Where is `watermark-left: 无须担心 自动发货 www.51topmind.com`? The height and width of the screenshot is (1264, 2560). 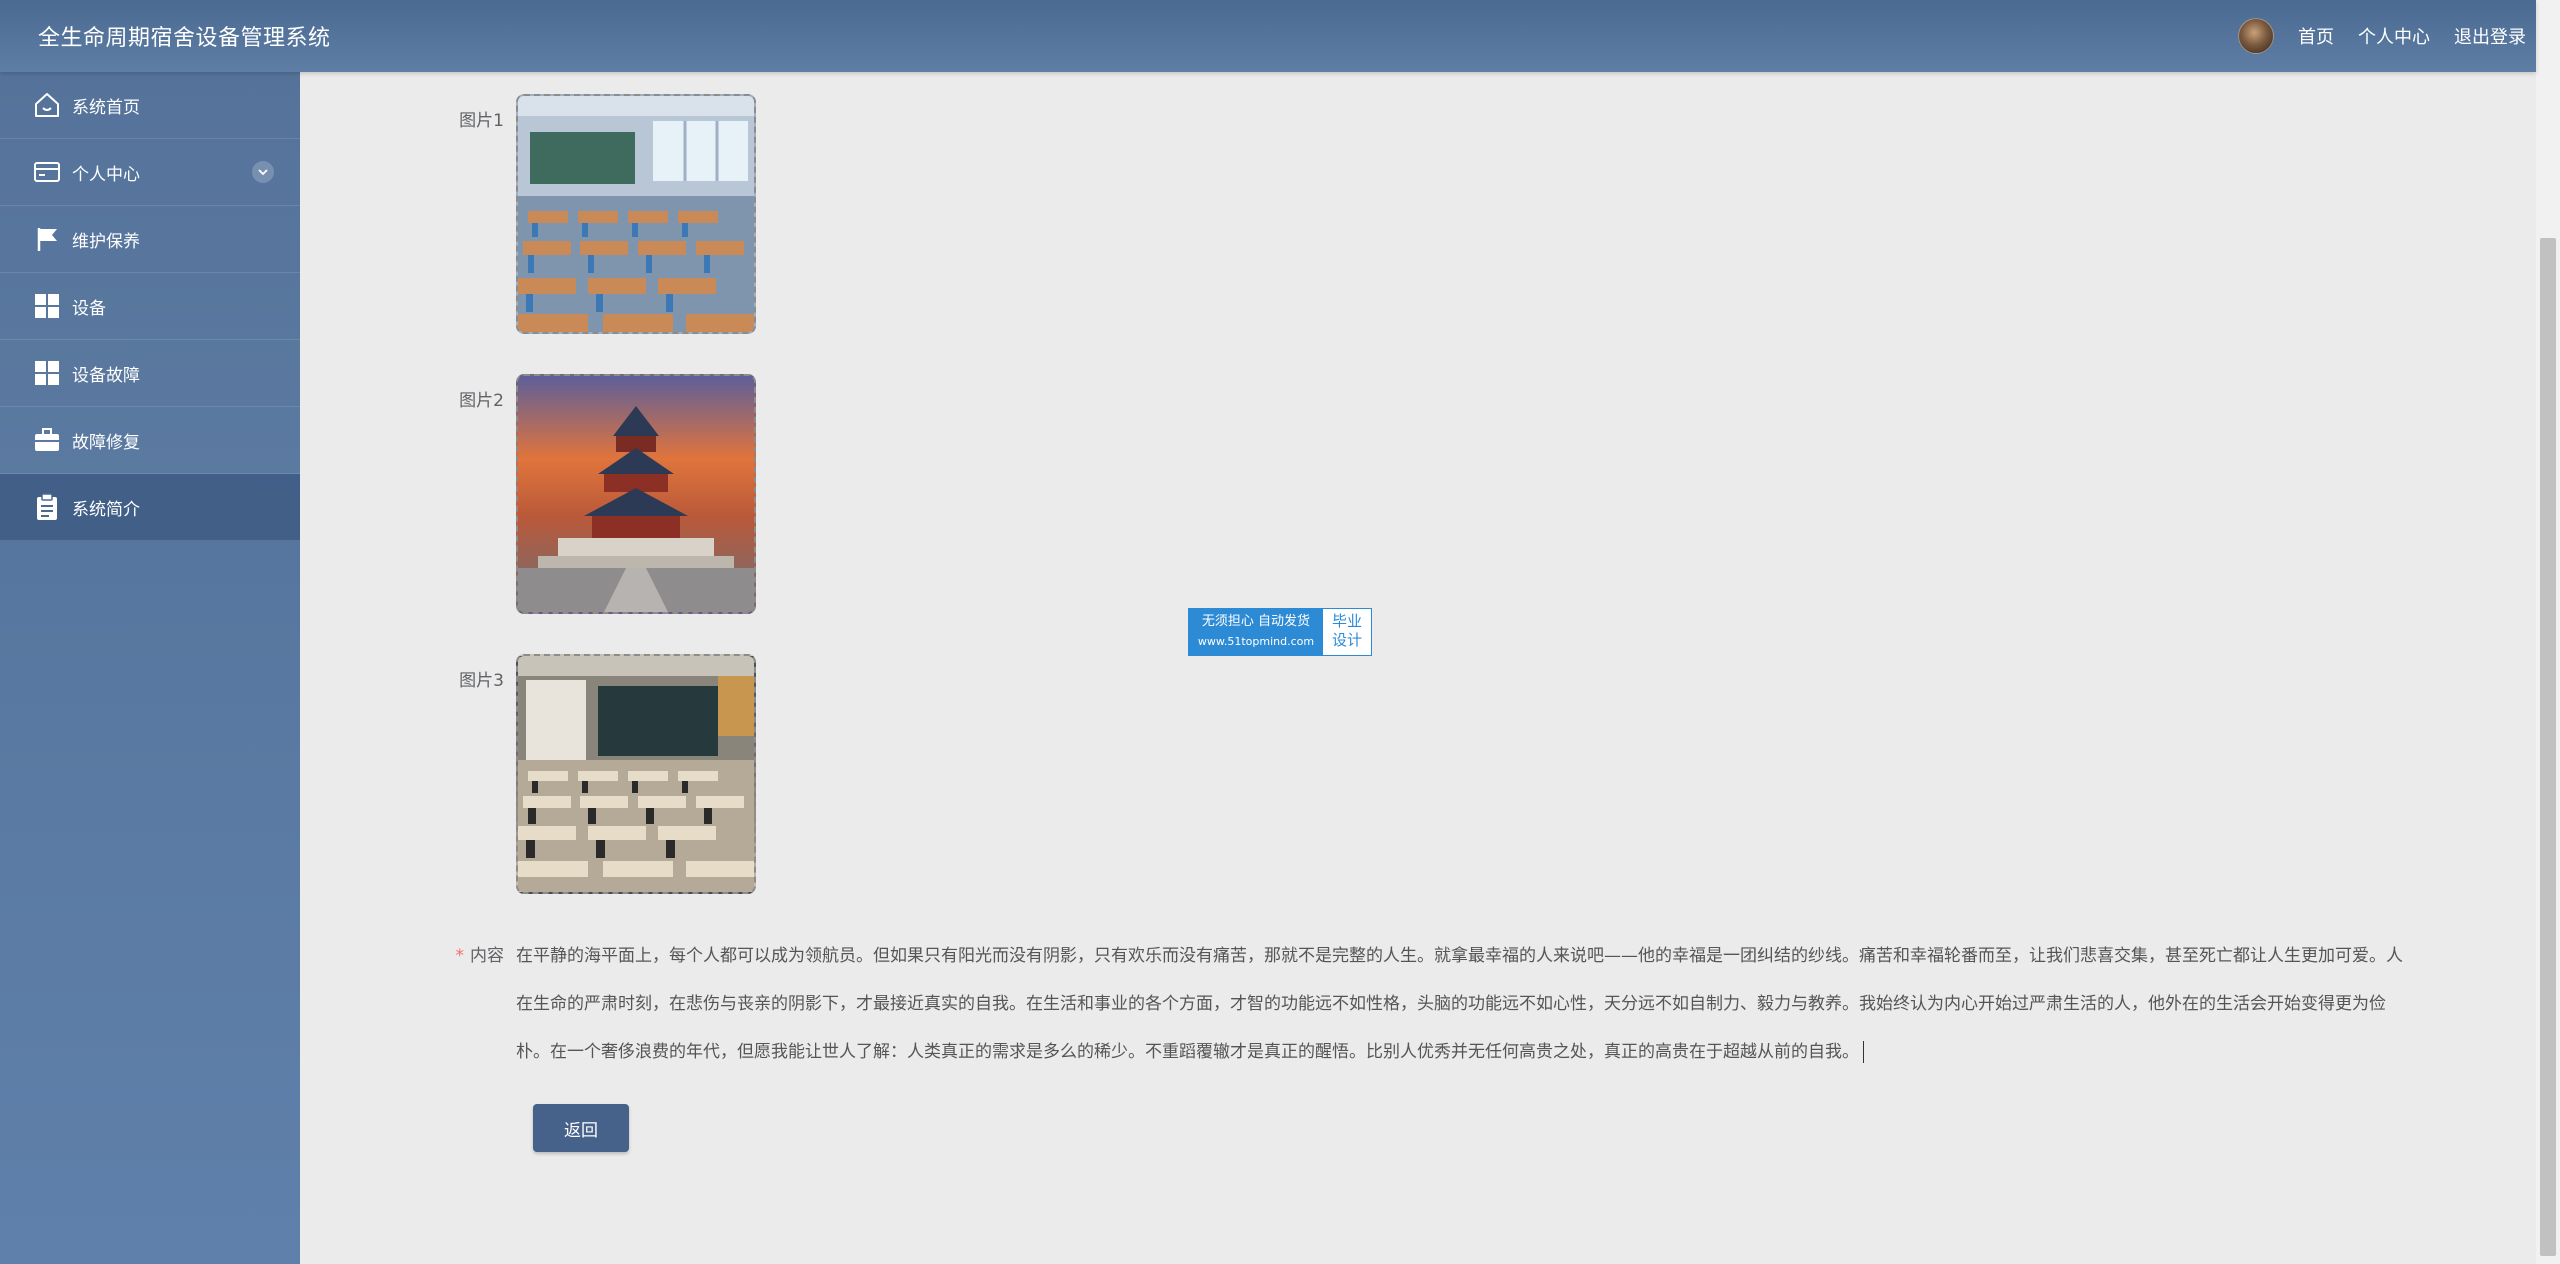 watermark-left: 无须担心 自动发货 www.51topmind.com is located at coordinates (1256, 632).